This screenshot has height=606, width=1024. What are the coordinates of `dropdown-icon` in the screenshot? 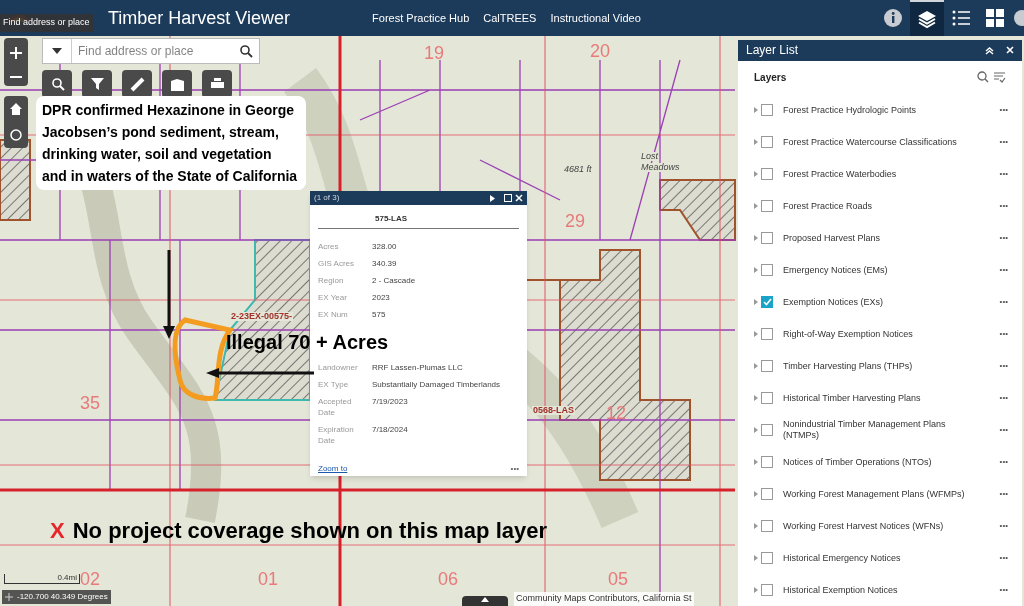 It's located at (57, 51).